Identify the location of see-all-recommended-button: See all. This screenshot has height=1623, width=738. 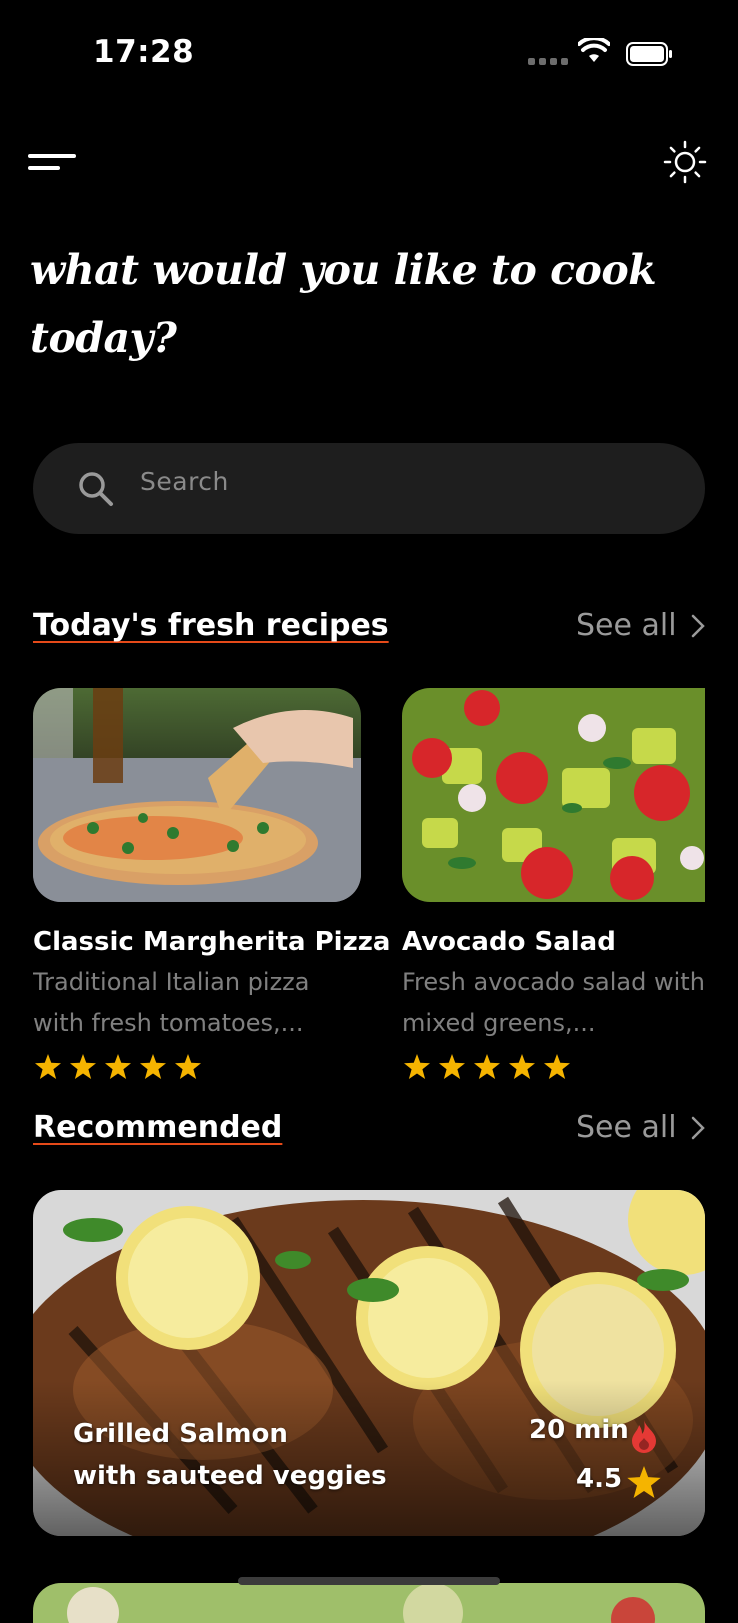
(640, 1127).